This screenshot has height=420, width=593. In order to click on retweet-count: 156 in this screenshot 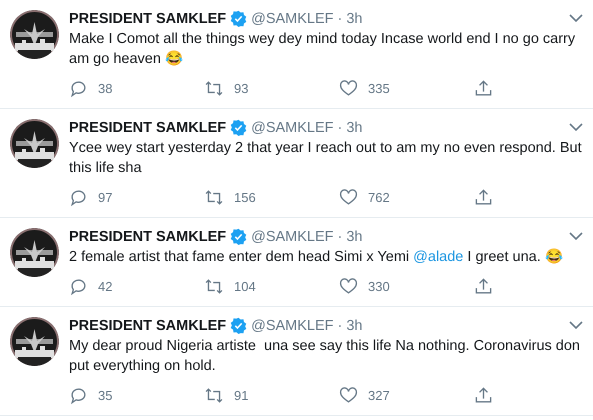, I will do `click(245, 197)`.